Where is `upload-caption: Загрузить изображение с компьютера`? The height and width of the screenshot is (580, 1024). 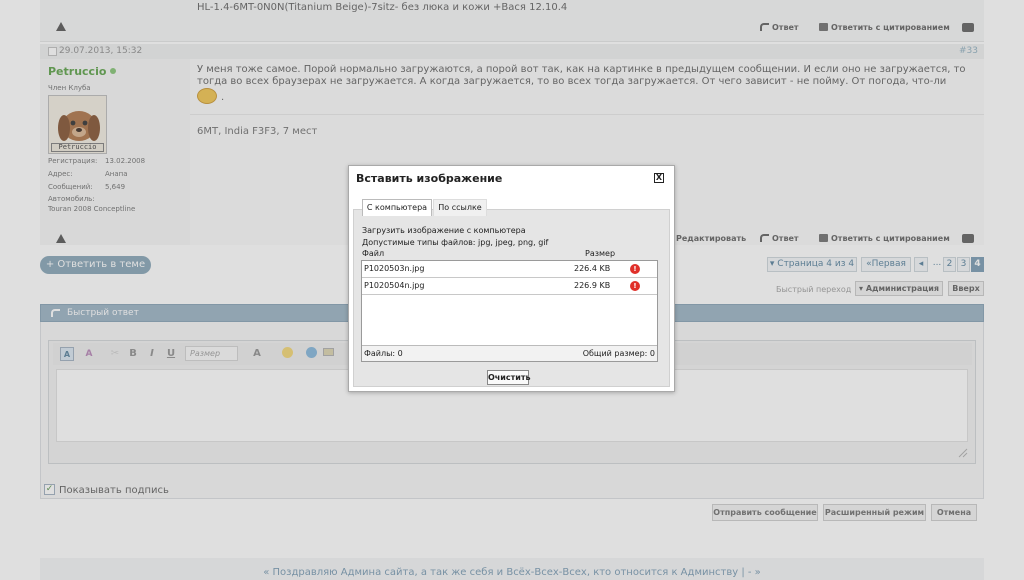
upload-caption: Загрузить изображение с компьютера is located at coordinates (444, 230).